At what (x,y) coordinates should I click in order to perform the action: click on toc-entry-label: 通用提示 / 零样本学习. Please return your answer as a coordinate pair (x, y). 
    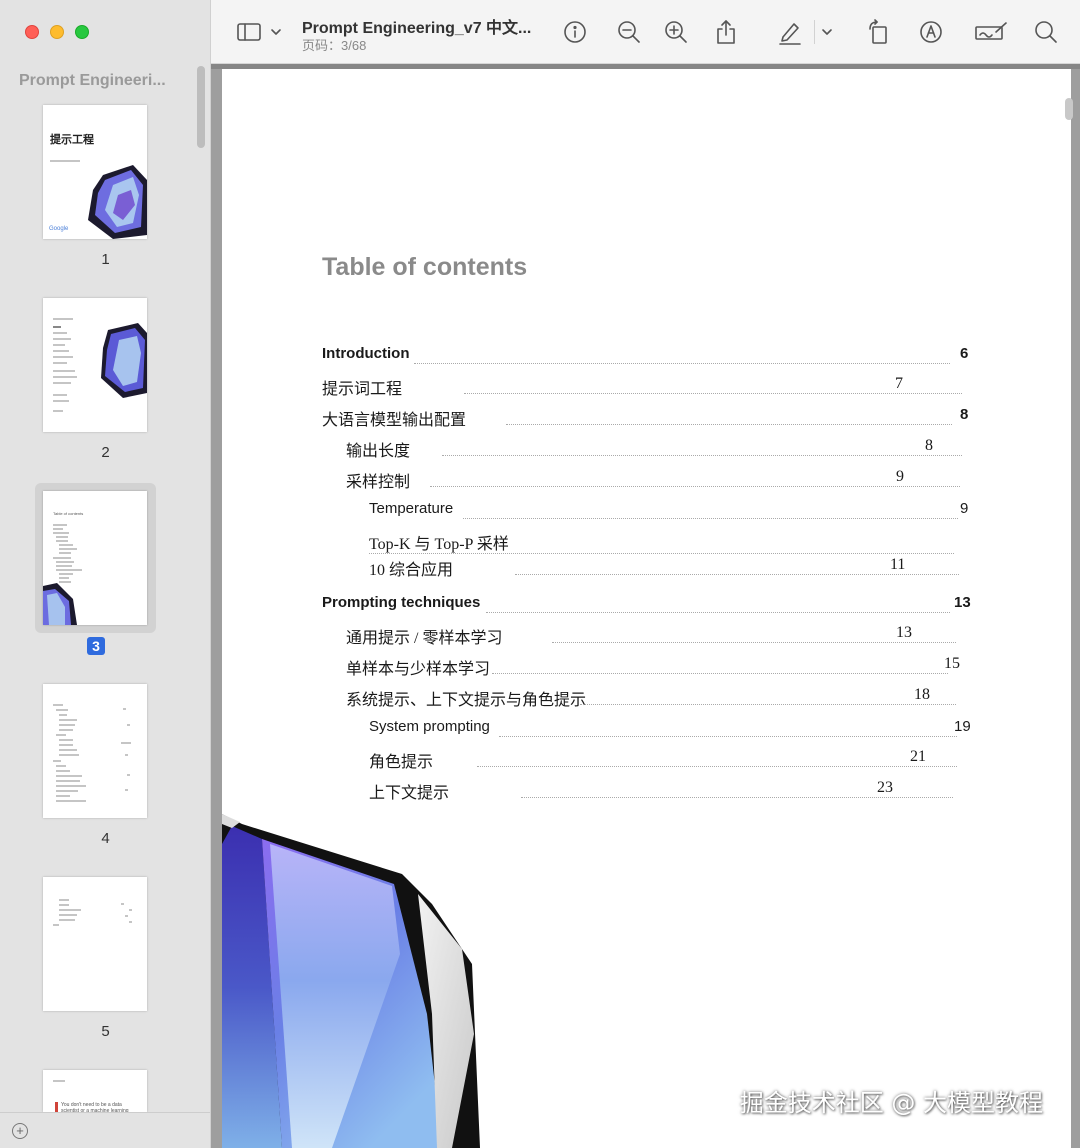
    Looking at the image, I should click on (424, 638).